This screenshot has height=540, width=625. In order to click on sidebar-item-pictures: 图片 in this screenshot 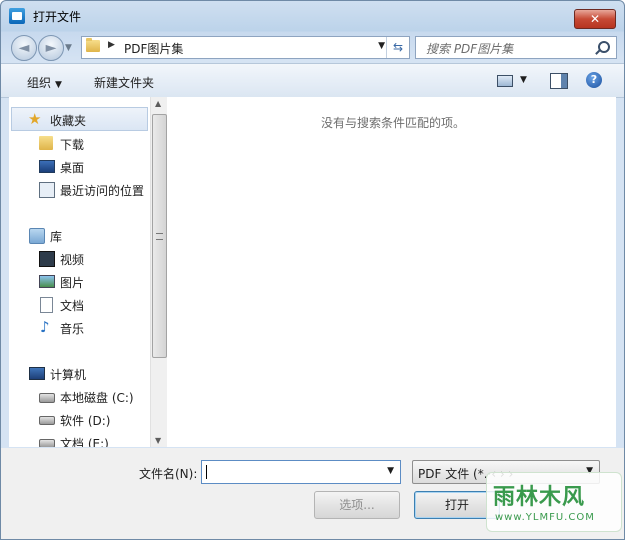, I will do `click(79, 281)`.